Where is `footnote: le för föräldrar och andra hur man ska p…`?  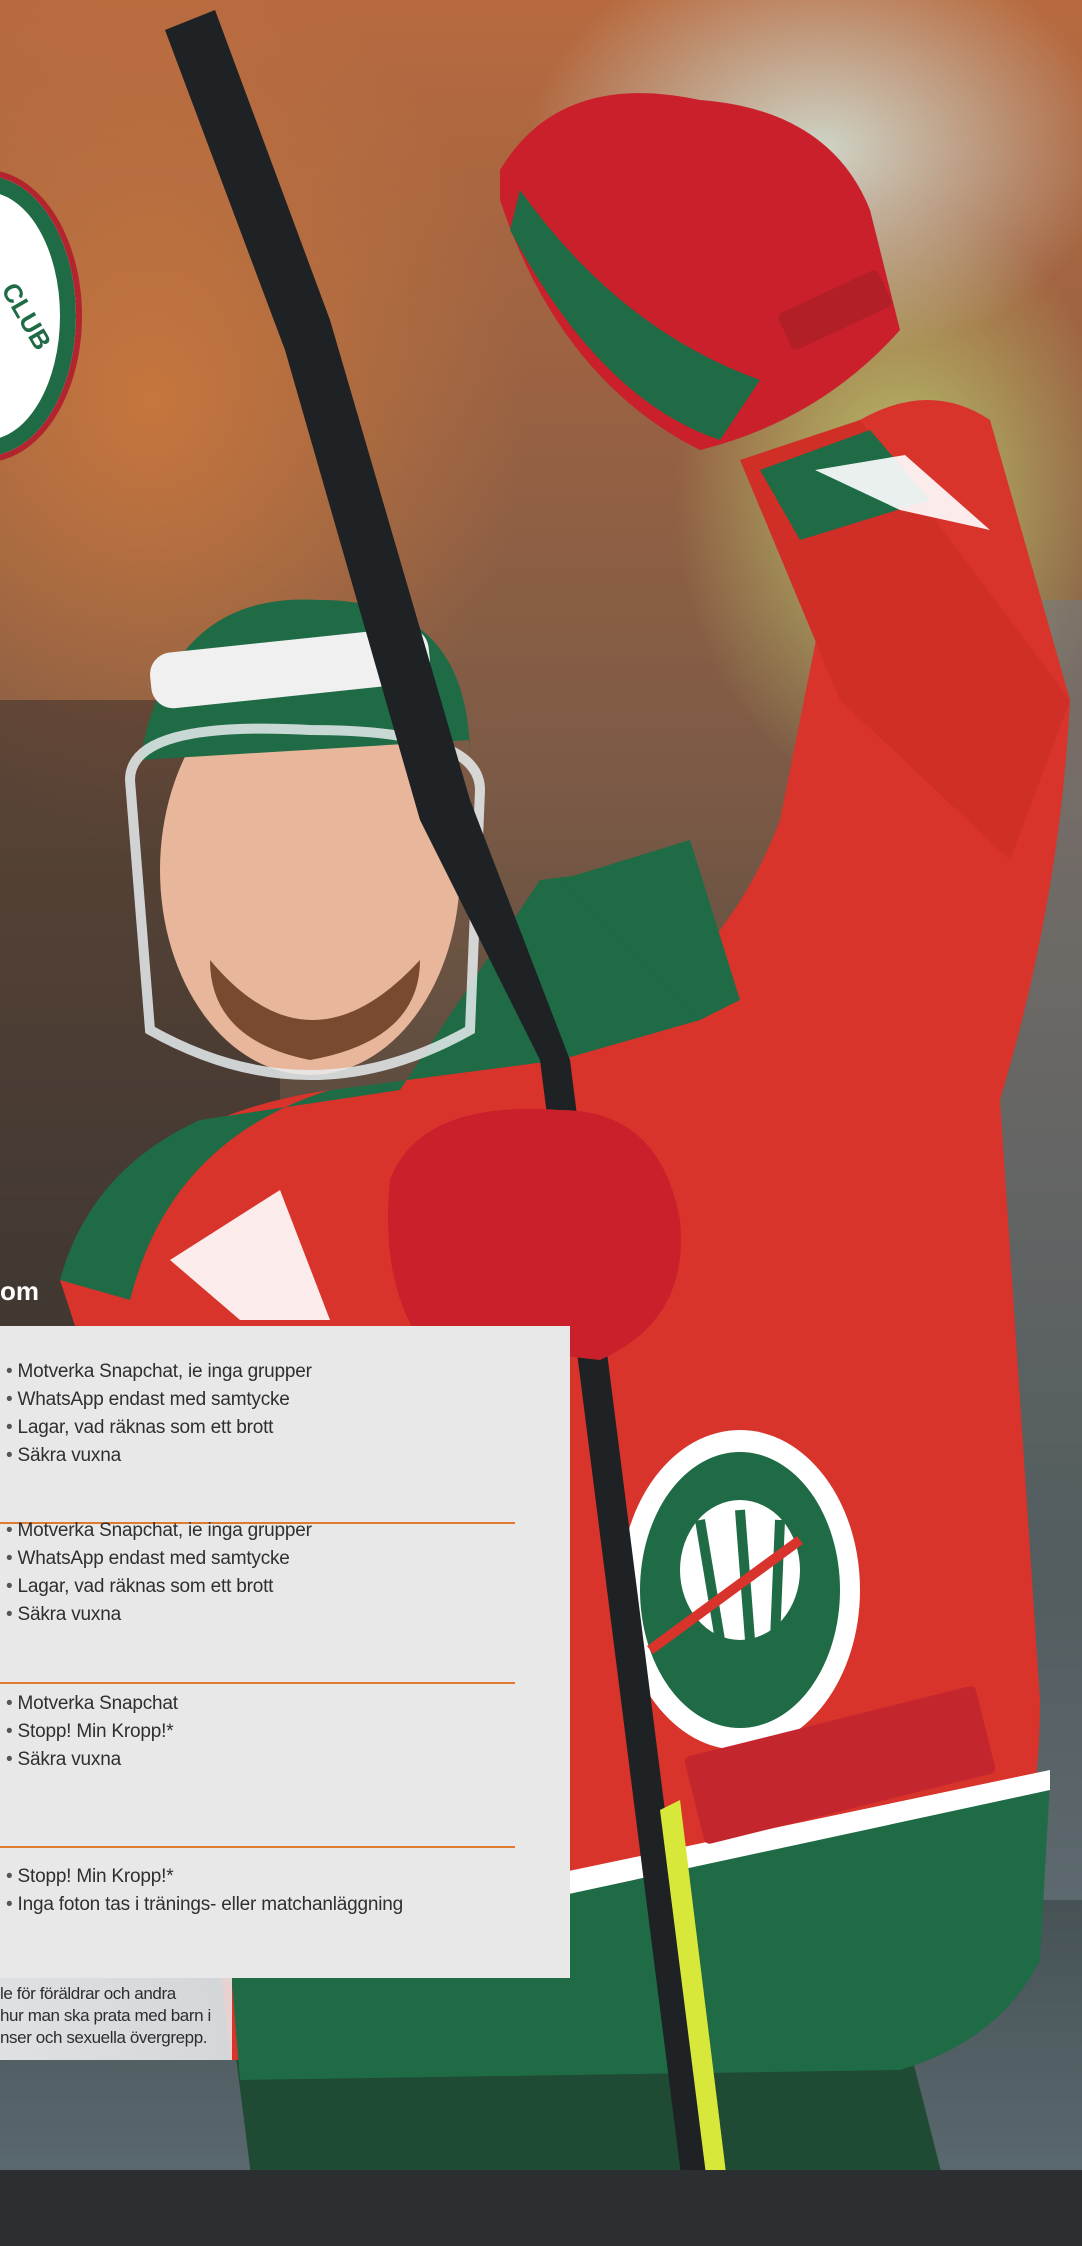 footnote: le för föräldrar och andra hur man ska p… is located at coordinates (115, 2016).